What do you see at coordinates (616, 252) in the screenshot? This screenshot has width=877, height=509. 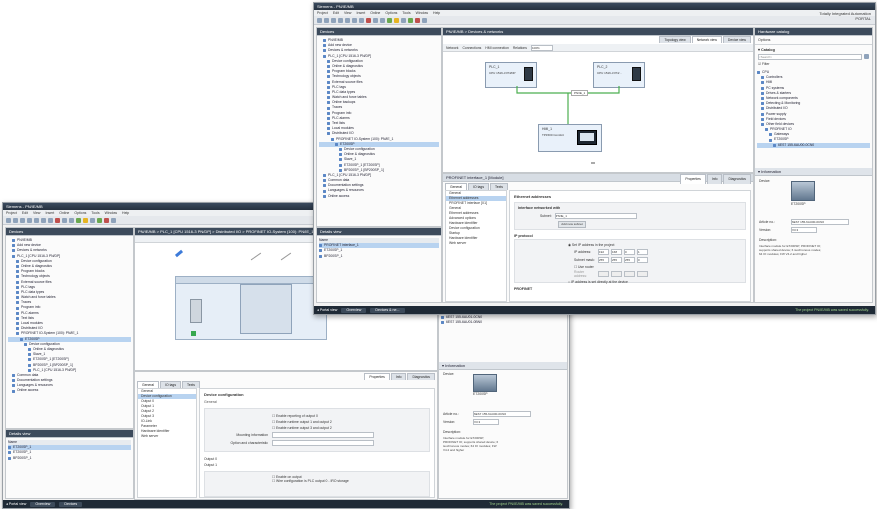 I see `ip-octet-2: 168` at bounding box center [616, 252].